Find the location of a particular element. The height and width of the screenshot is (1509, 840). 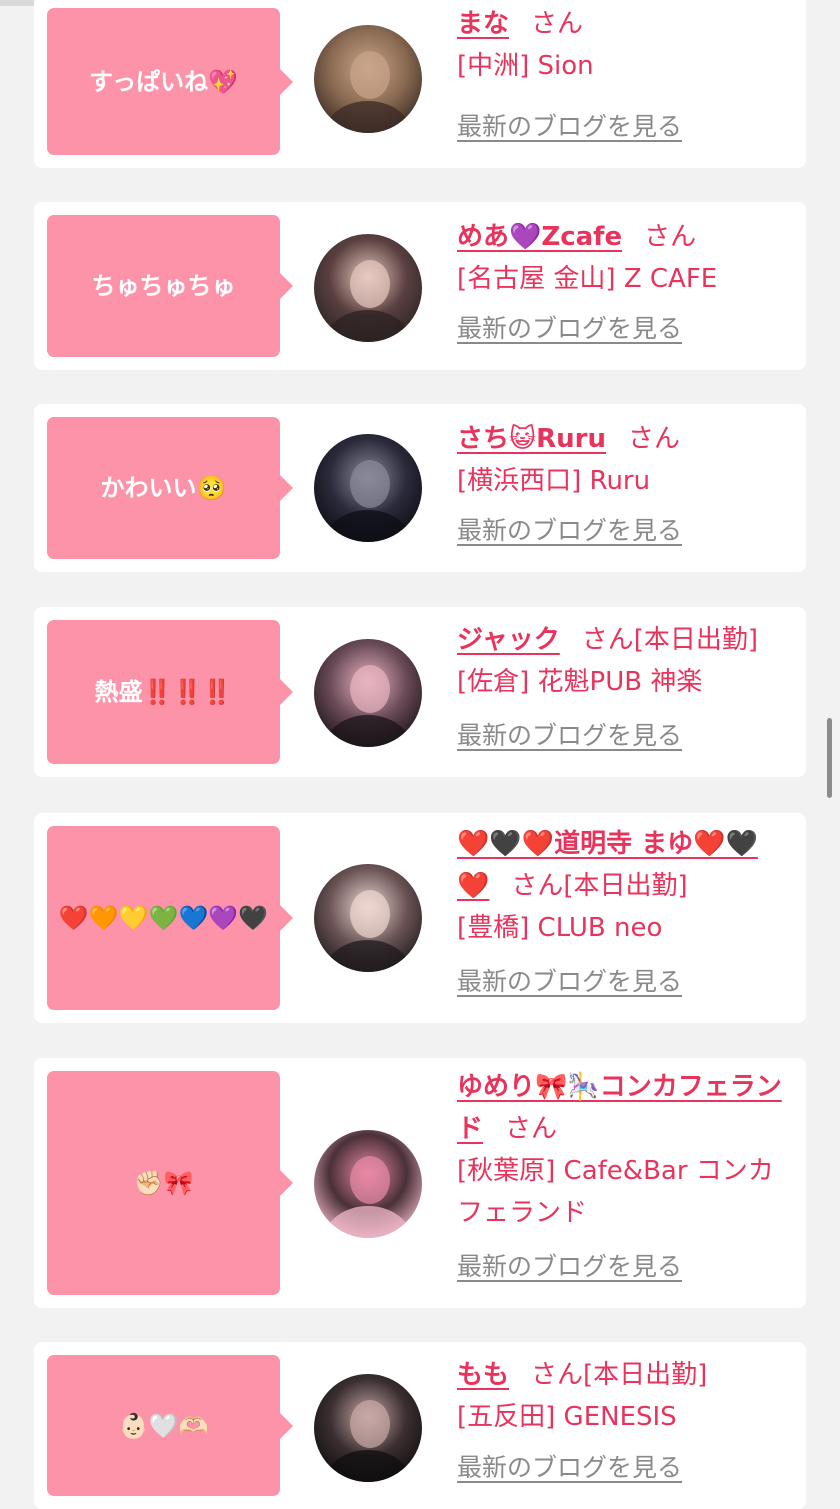

comment-bubble: ❤️🧡💛💚💙💜🖤 is located at coordinates (170, 918).